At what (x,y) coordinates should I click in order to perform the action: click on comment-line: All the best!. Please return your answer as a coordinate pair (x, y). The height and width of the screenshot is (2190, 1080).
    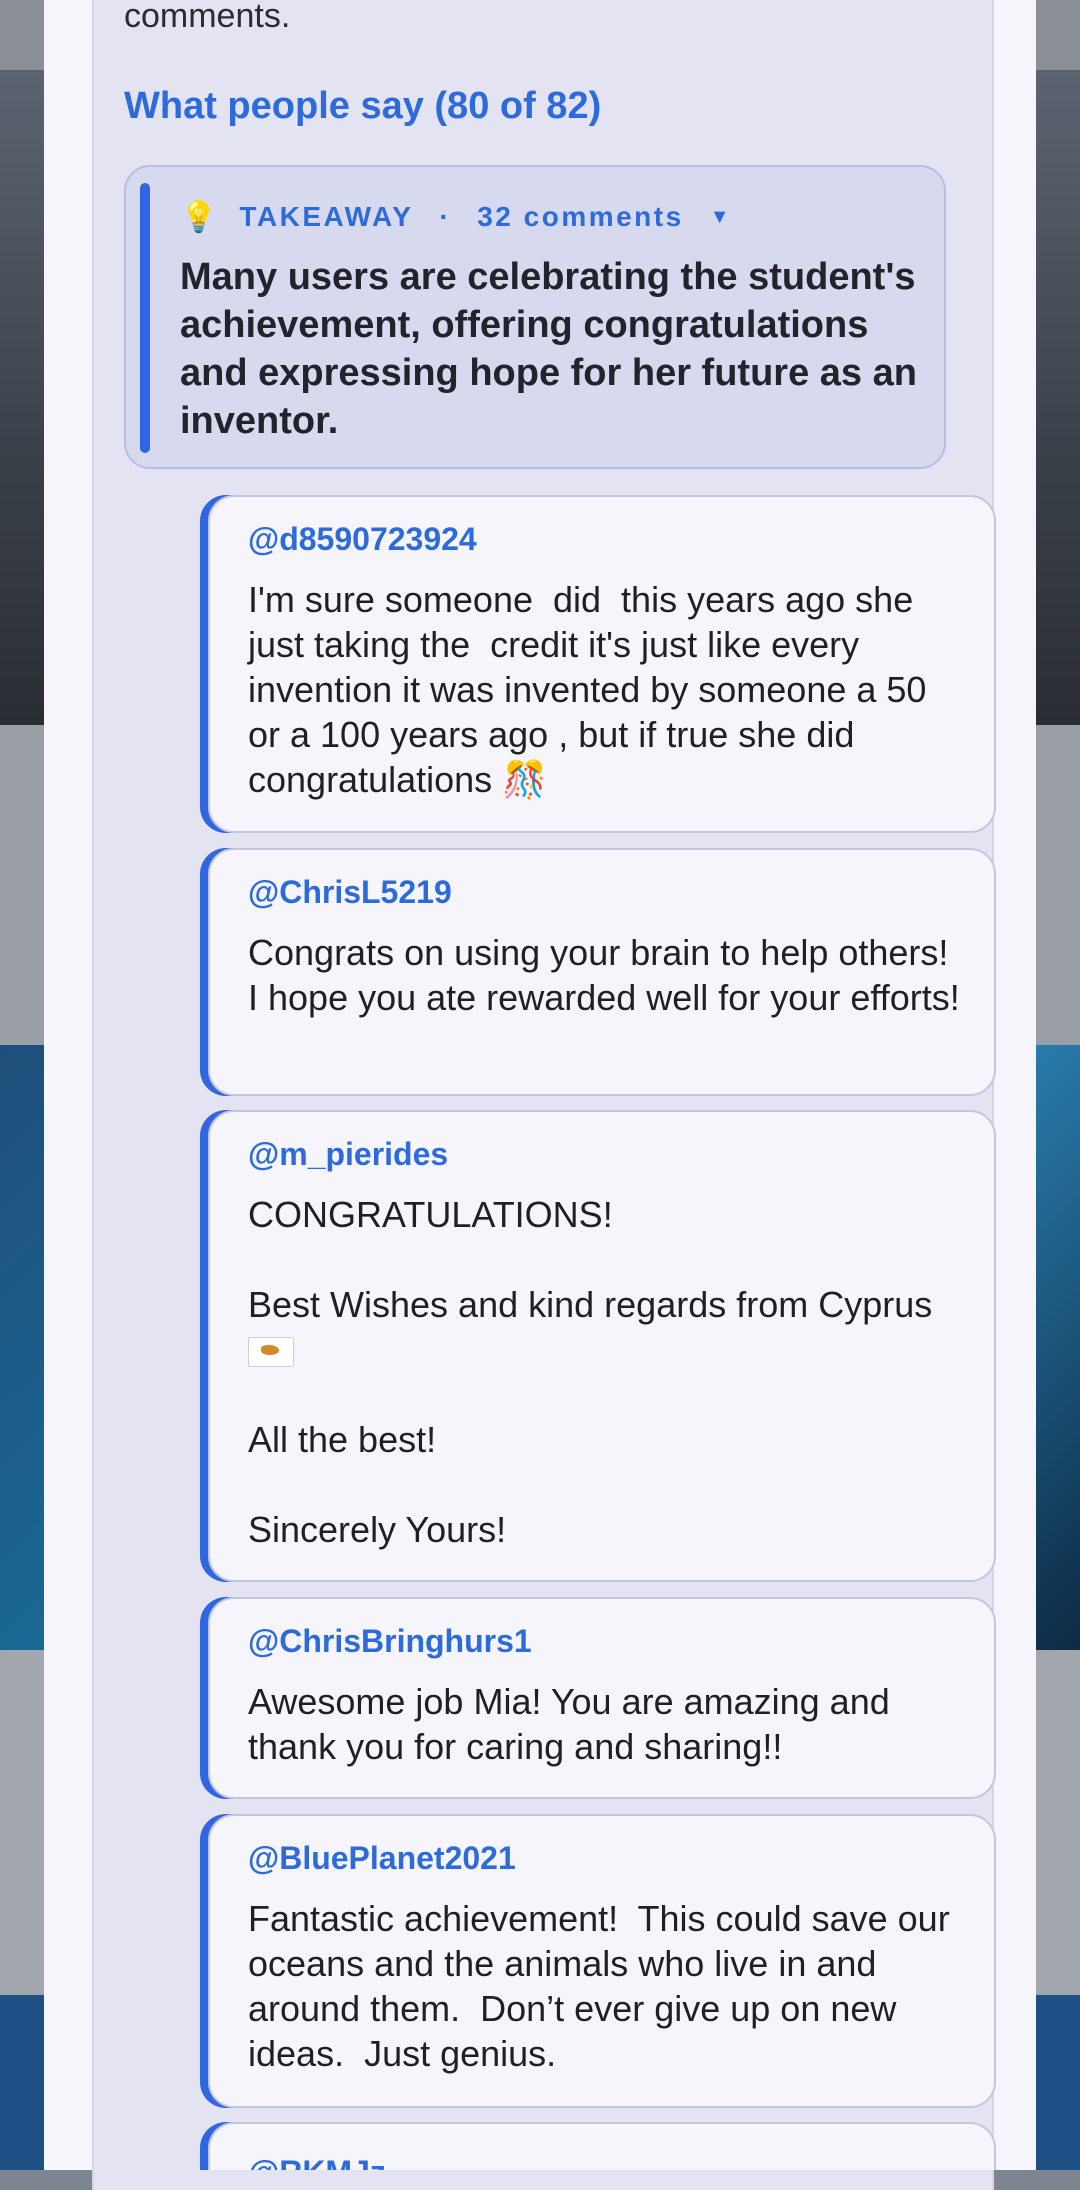
    Looking at the image, I should click on (342, 1439).